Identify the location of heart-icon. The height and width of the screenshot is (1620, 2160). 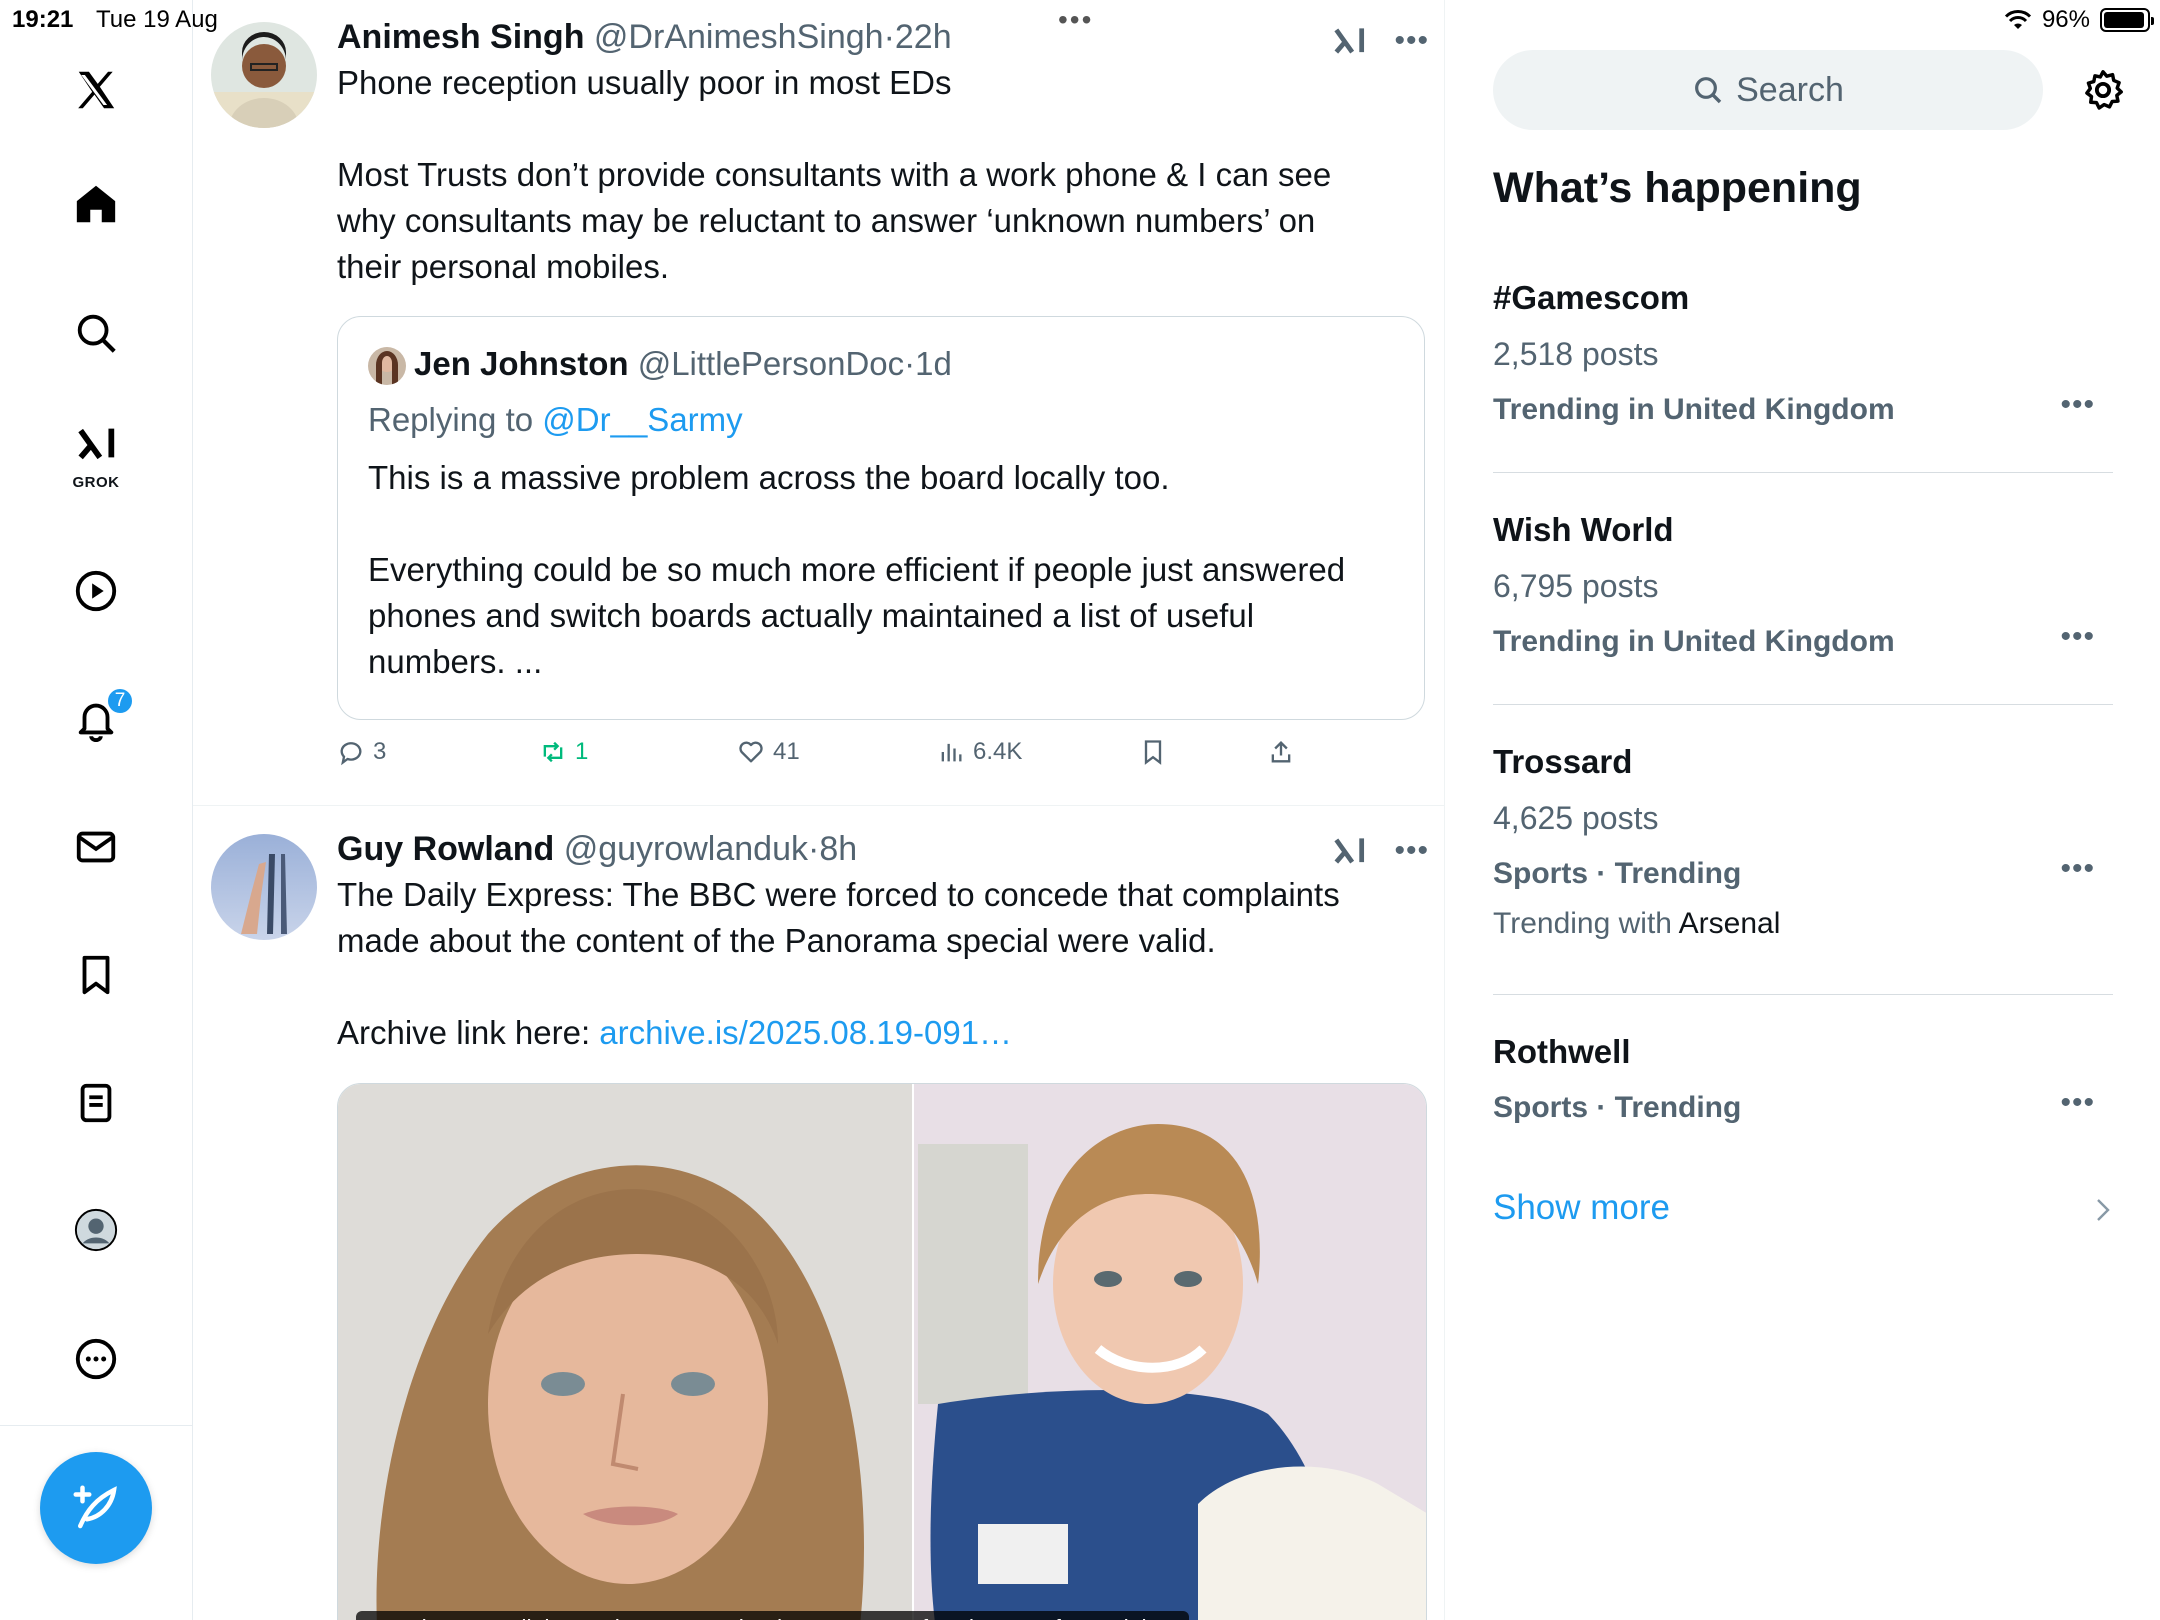
(751, 752).